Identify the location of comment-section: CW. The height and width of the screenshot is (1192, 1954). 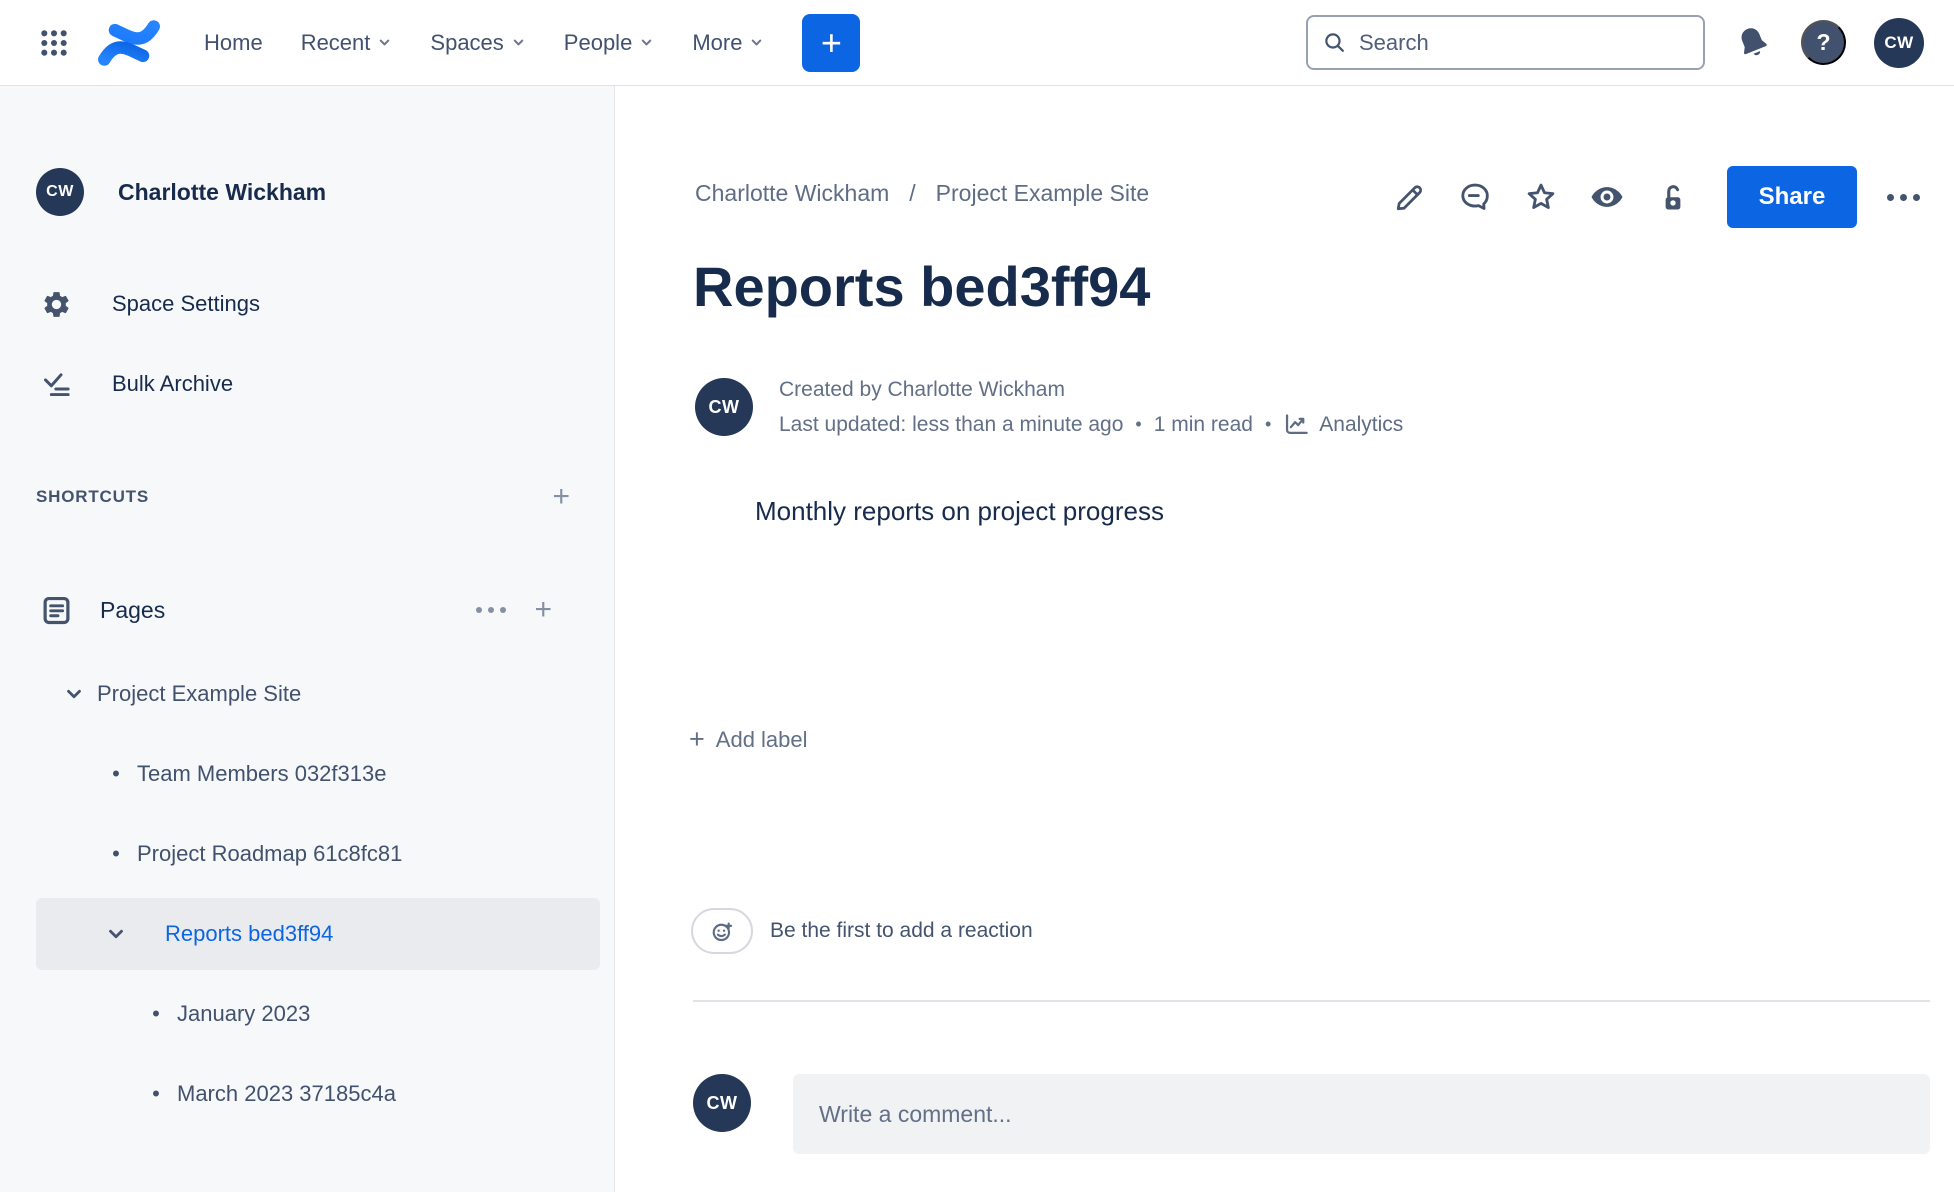
(1311, 1114).